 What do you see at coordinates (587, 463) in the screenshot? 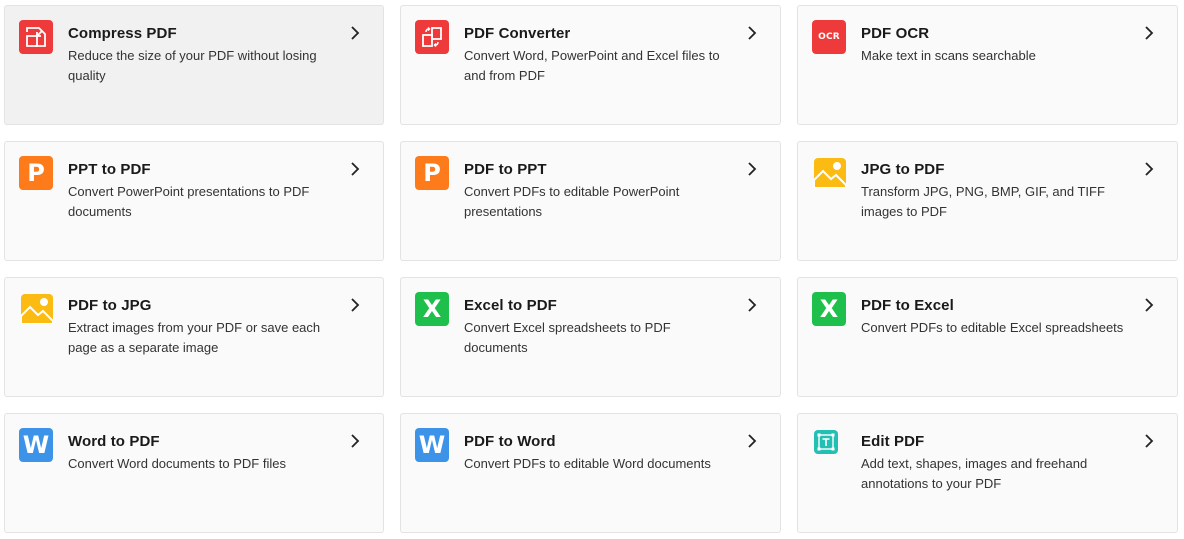
I see `tool-description: Convert PDFs to editable Word documents` at bounding box center [587, 463].